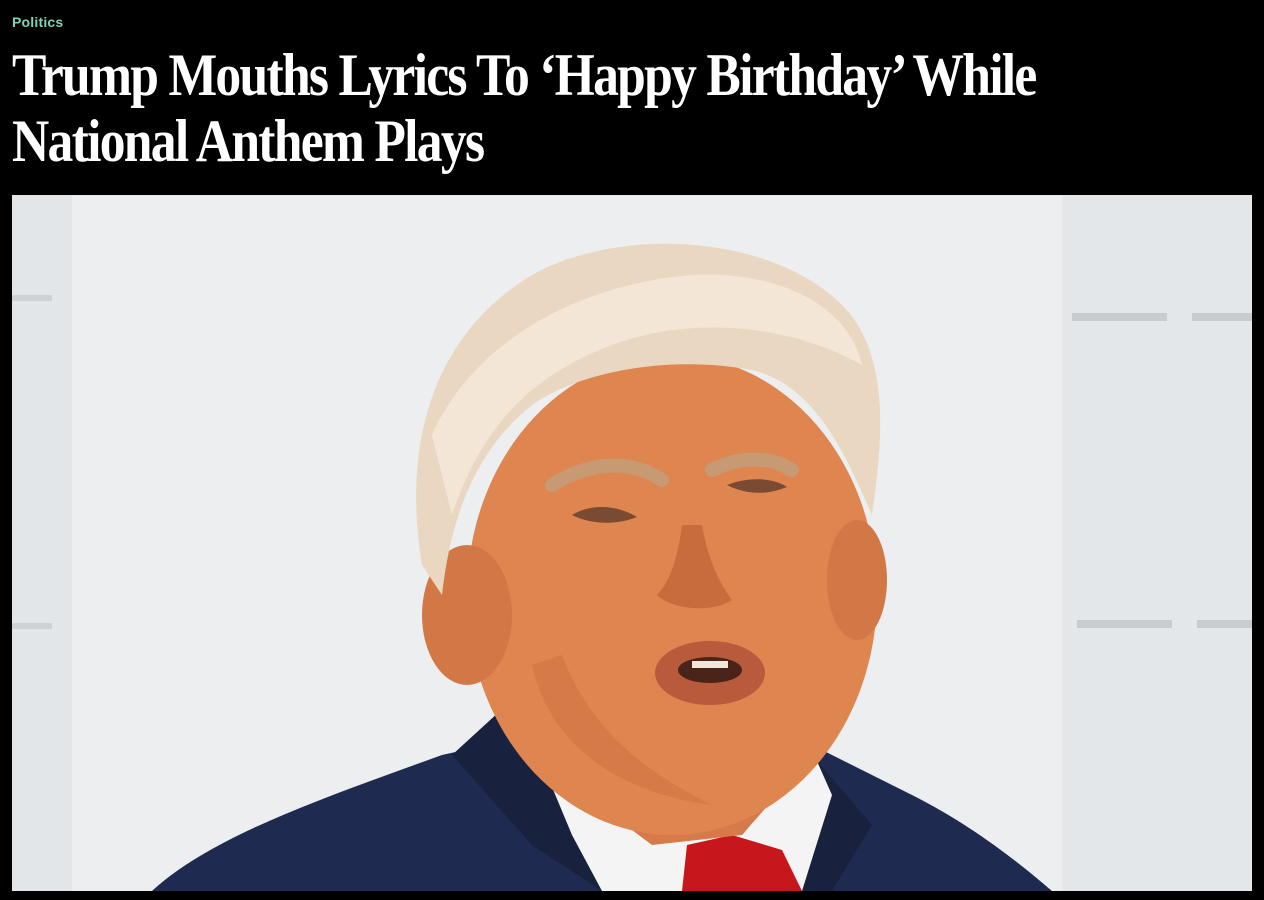 Image resolution: width=1264 pixels, height=900 pixels. What do you see at coordinates (1157, 543) in the screenshot?
I see `backdrop-panel-right` at bounding box center [1157, 543].